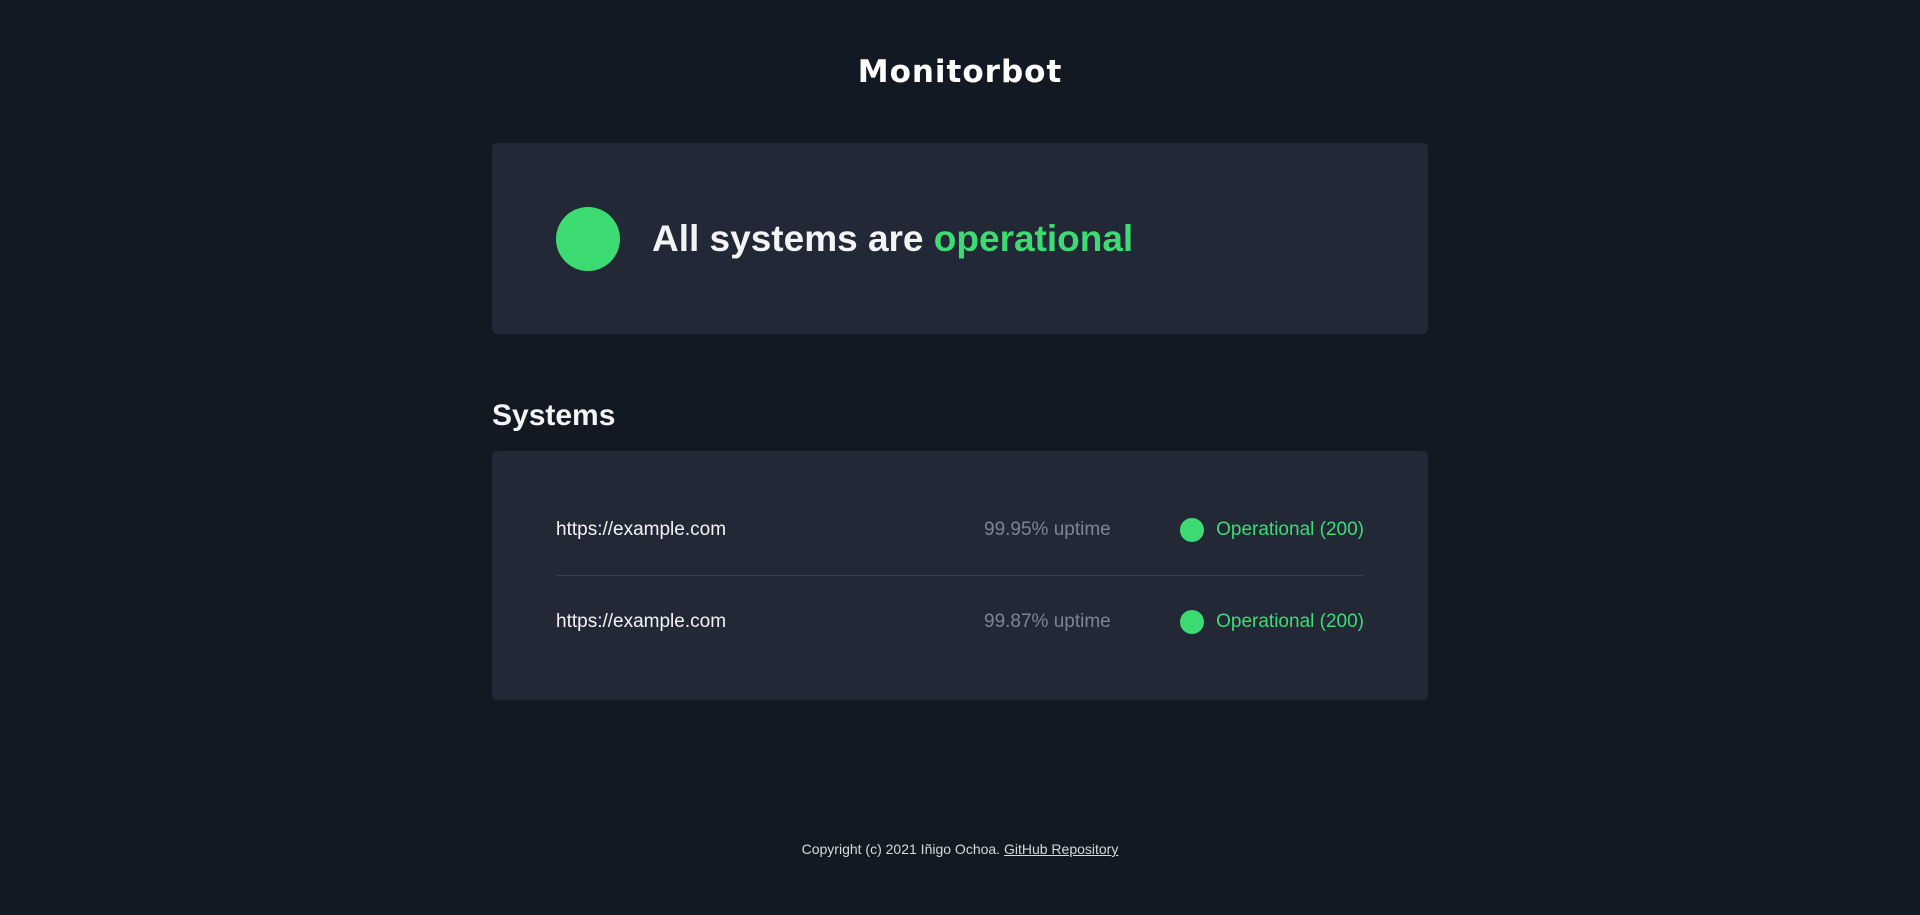  Describe the element at coordinates (901, 849) in the screenshot. I see `footer-copyright: Copyright (c) 2021 Iñigo Ochoa.` at that location.